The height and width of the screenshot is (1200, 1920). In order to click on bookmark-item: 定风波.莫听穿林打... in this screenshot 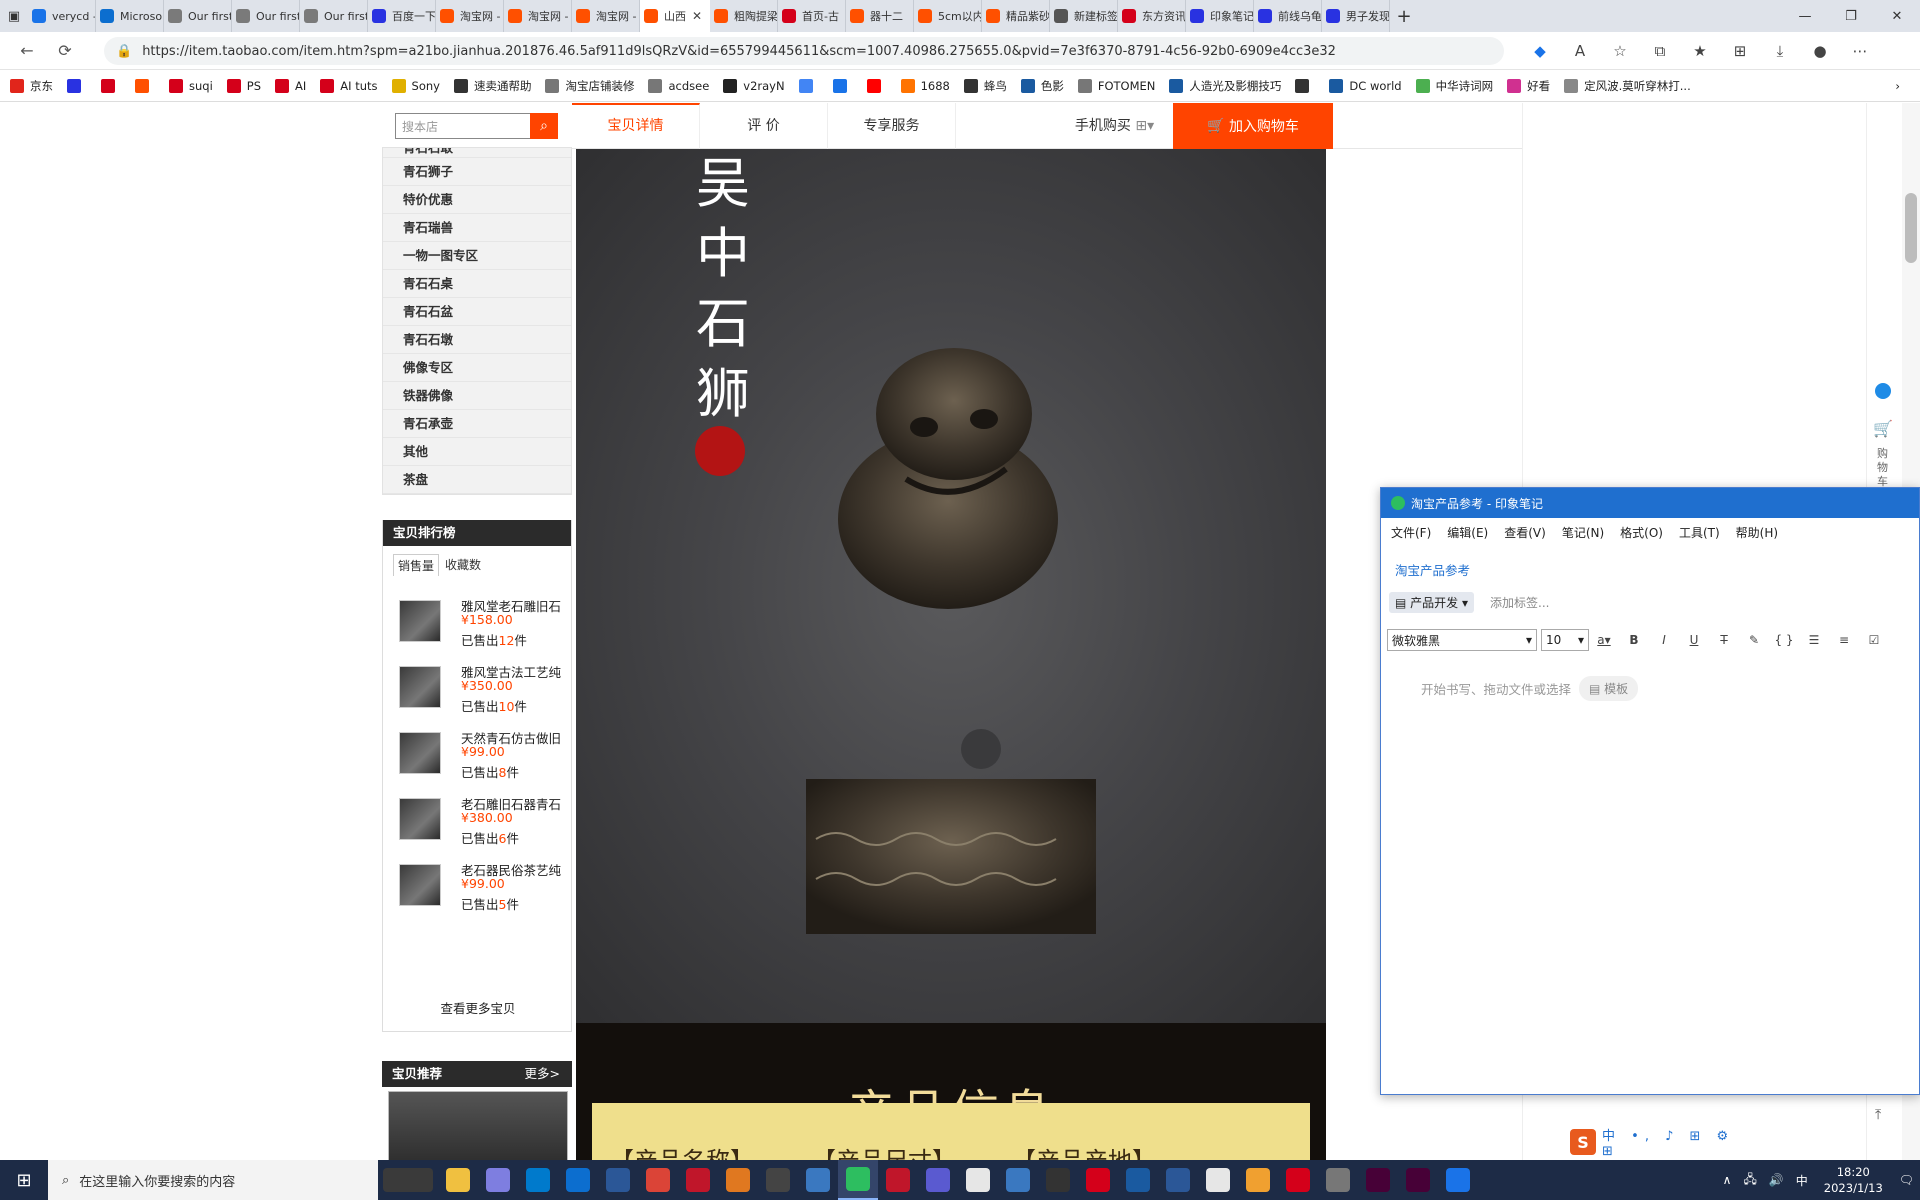, I will do `click(1627, 86)`.